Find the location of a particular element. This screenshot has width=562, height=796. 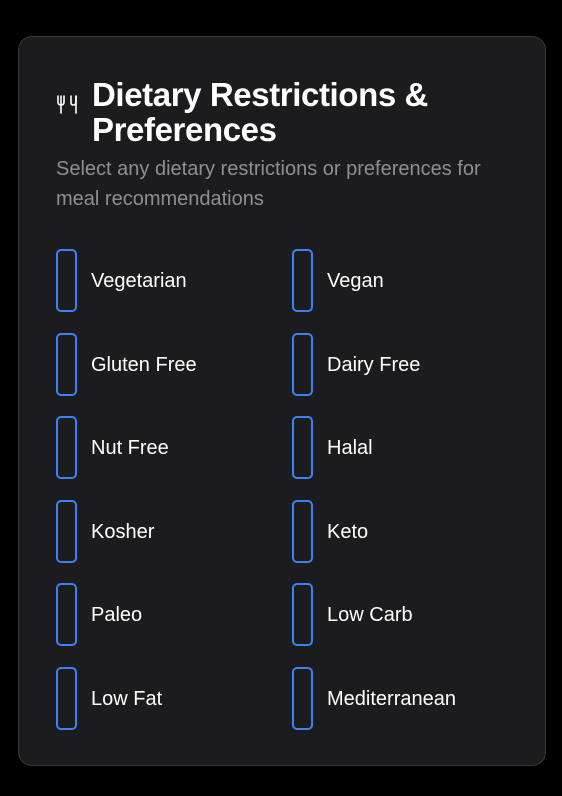

dairy-free-checkbox is located at coordinates (302, 364).